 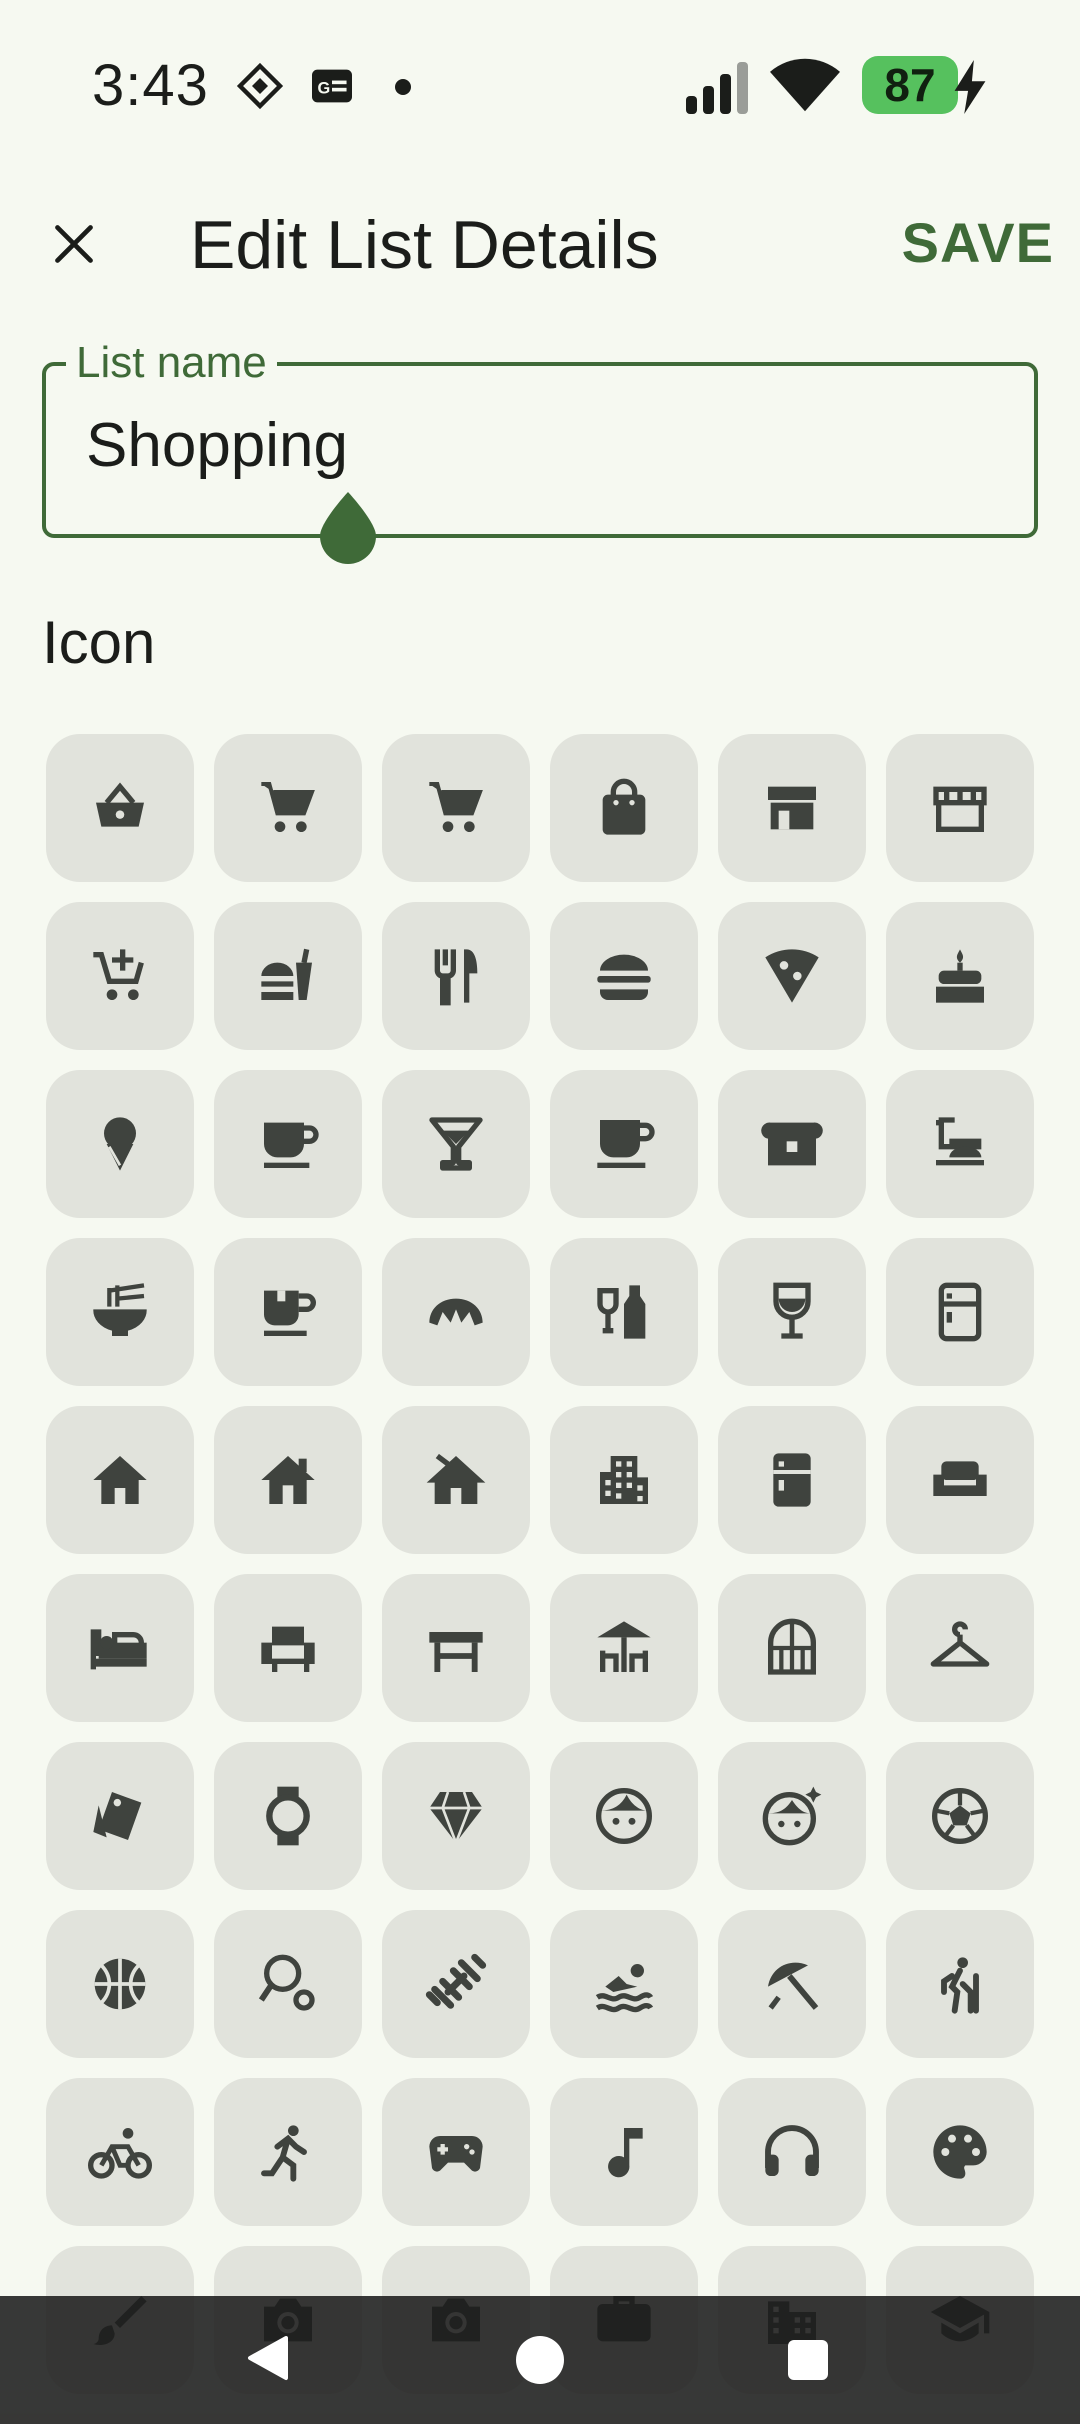 I want to click on fastfood-icon, so click(x=286, y=974).